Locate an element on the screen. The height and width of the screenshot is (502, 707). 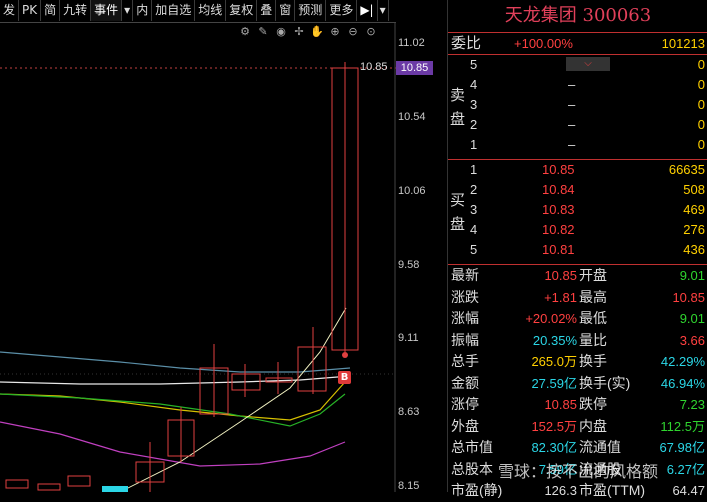
stat-value: 46.94% is located at coordinates (682, 383).